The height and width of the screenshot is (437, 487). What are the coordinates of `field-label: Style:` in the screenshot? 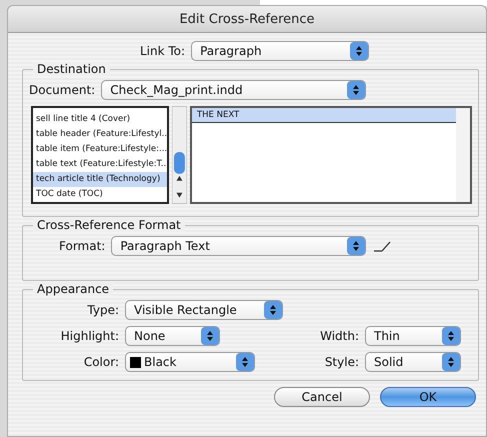 It's located at (341, 362).